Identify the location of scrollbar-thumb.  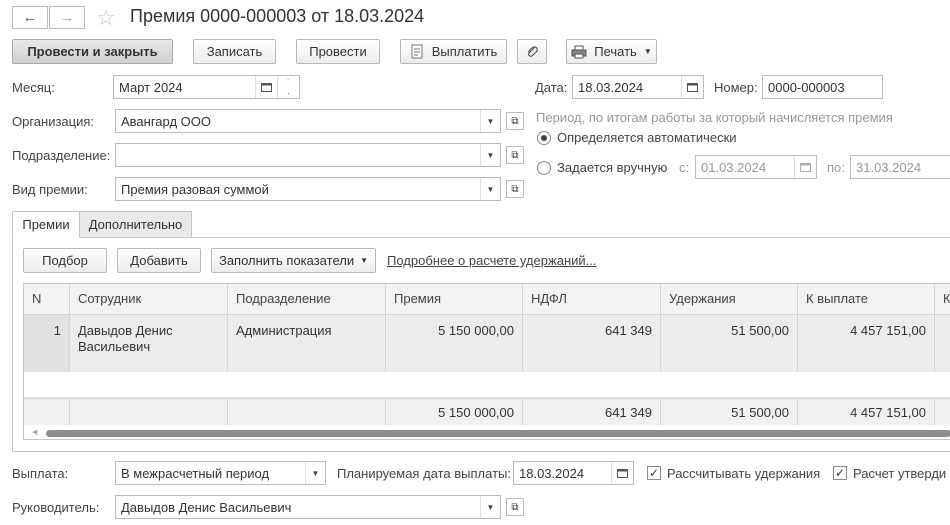
(498, 433).